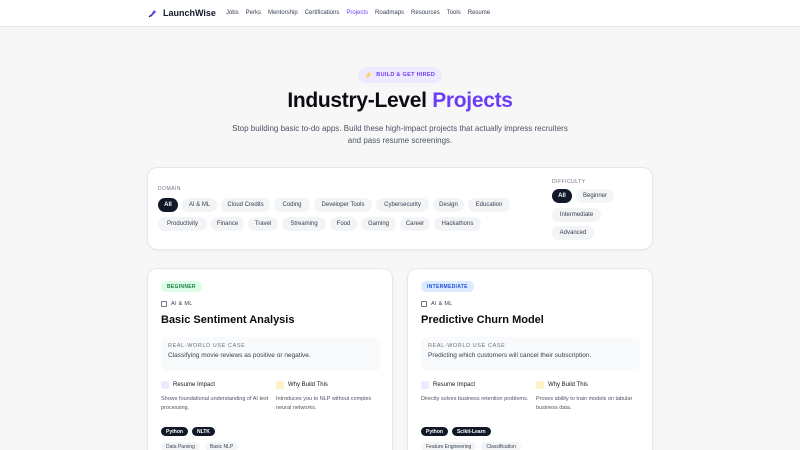 Image resolution: width=800 pixels, height=450 pixels. What do you see at coordinates (343, 224) in the screenshot?
I see `domain-chip-food: Food` at bounding box center [343, 224].